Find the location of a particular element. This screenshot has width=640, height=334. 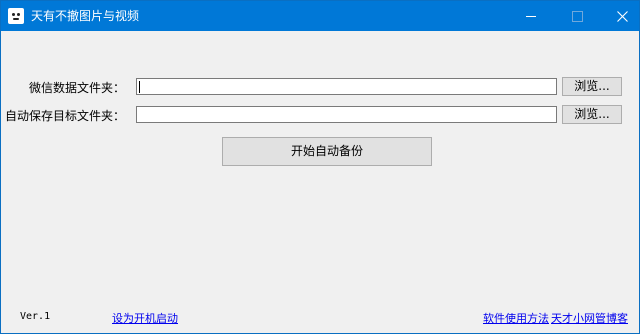

close-icon is located at coordinates (622, 16).